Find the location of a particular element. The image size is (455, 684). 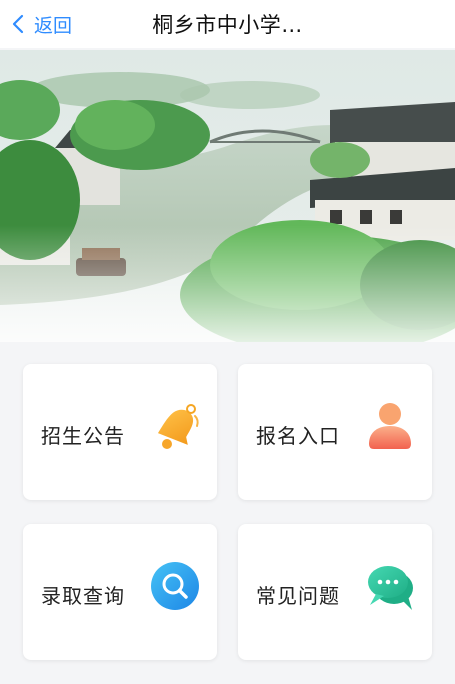

card-label: 招生公告 is located at coordinates (83, 436).